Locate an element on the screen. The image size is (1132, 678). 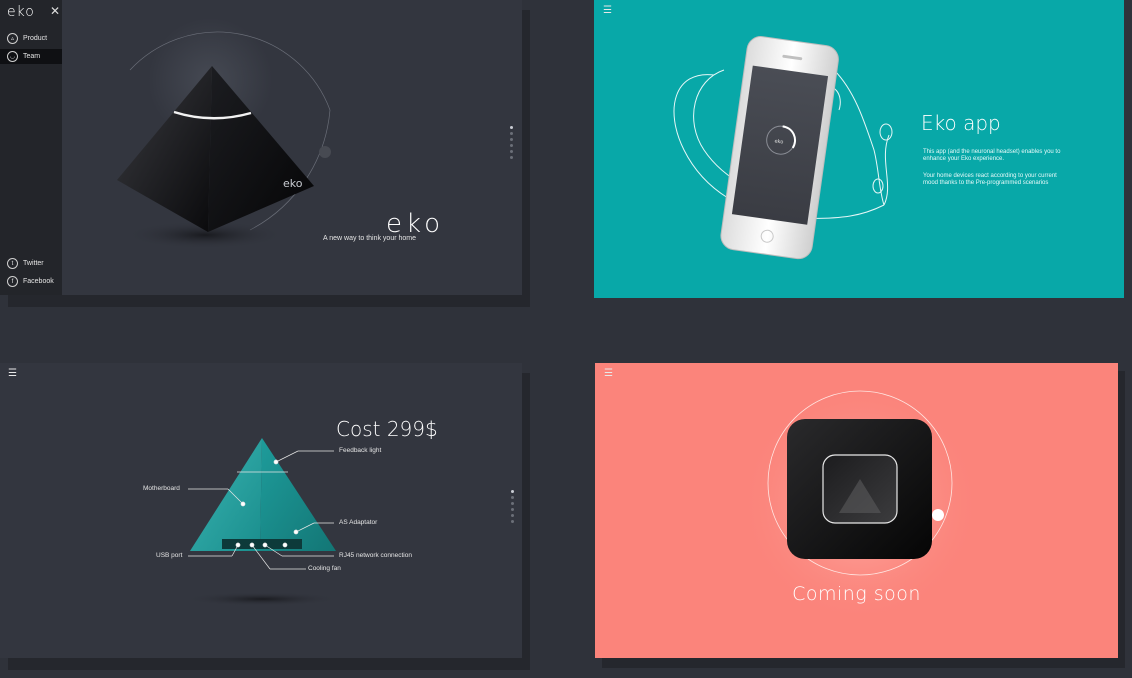
svg-text: eko is located at coordinates (779, 141).